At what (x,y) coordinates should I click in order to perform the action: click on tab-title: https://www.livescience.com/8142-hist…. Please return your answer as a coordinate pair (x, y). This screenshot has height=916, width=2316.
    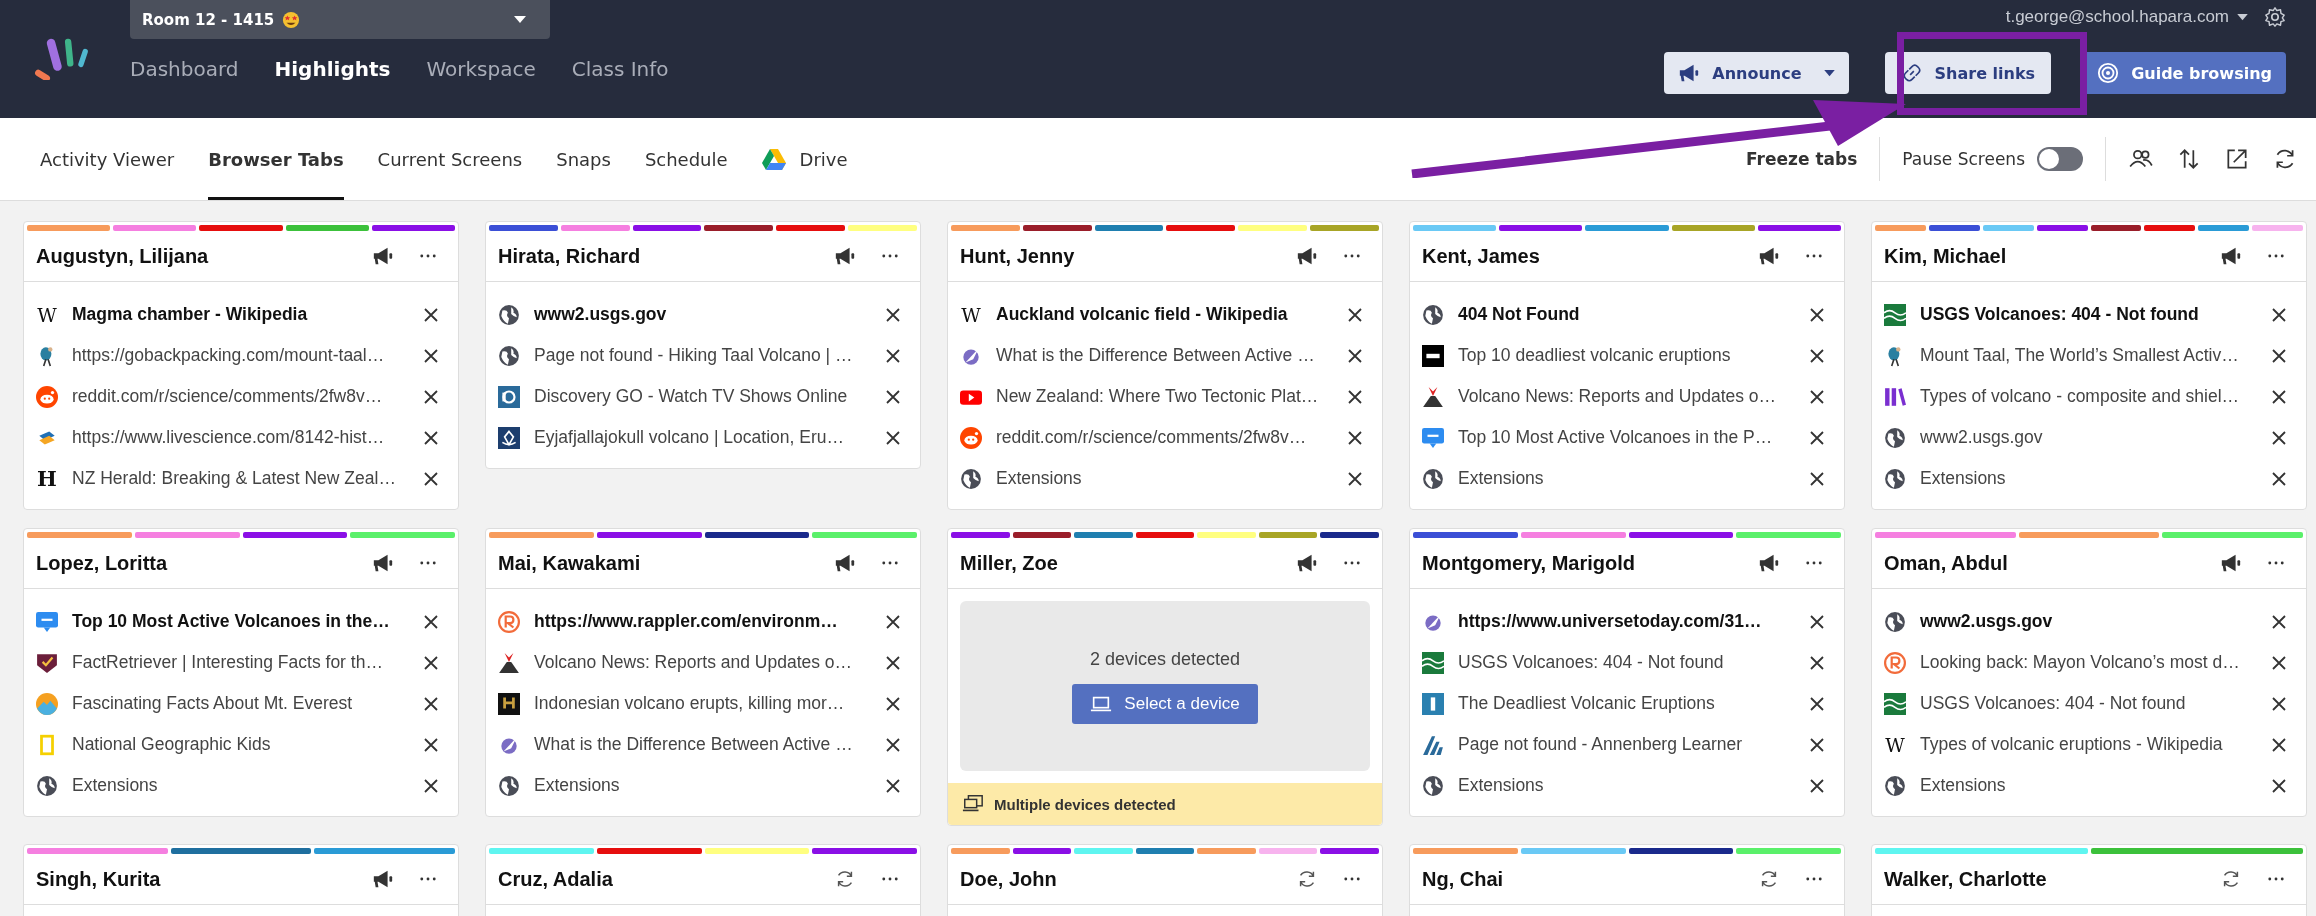
    Looking at the image, I should click on (228, 437).